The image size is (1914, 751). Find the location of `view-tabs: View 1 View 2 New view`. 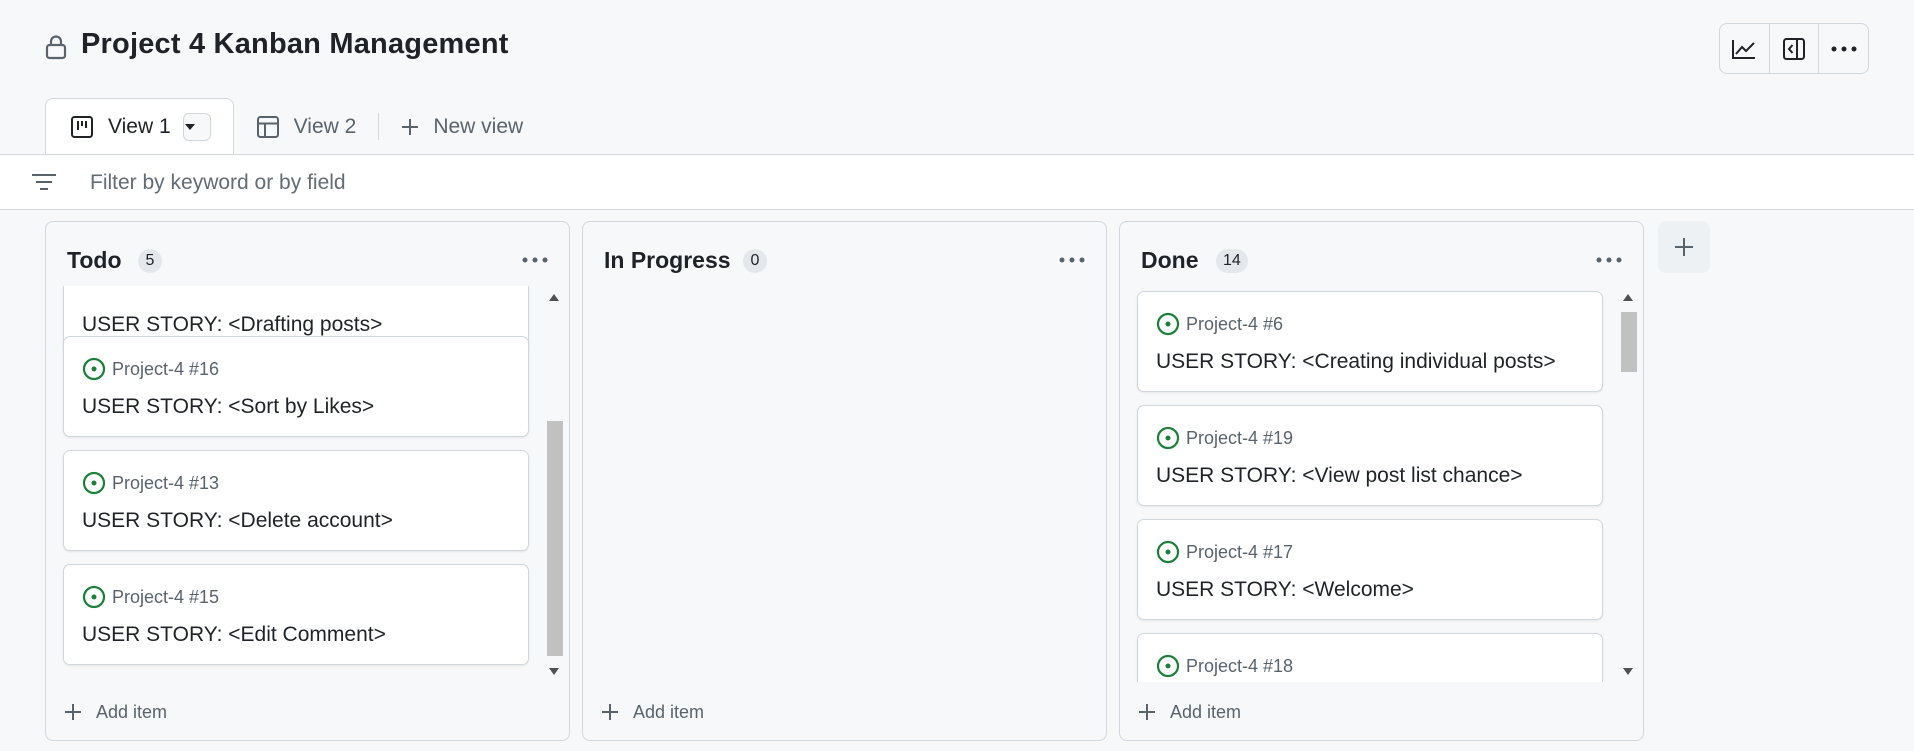

view-tabs: View 1 View 2 New view is located at coordinates (295, 126).